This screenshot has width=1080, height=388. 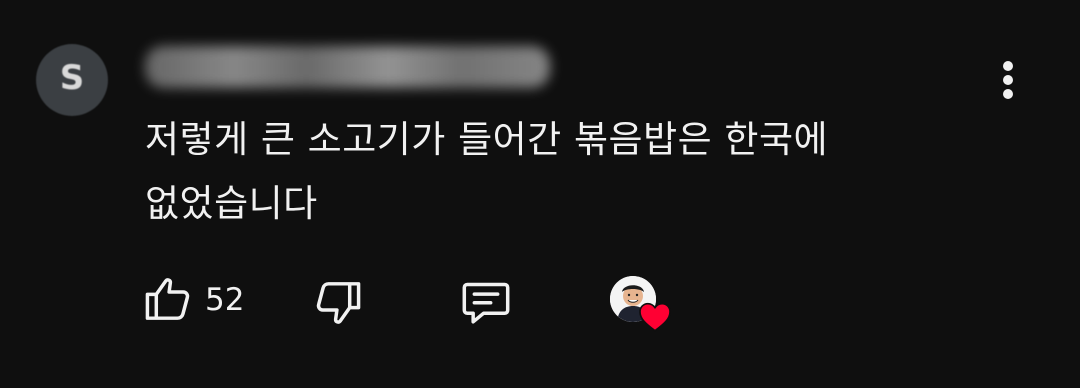 What do you see at coordinates (655, 317) in the screenshot?
I see `heart-icon` at bounding box center [655, 317].